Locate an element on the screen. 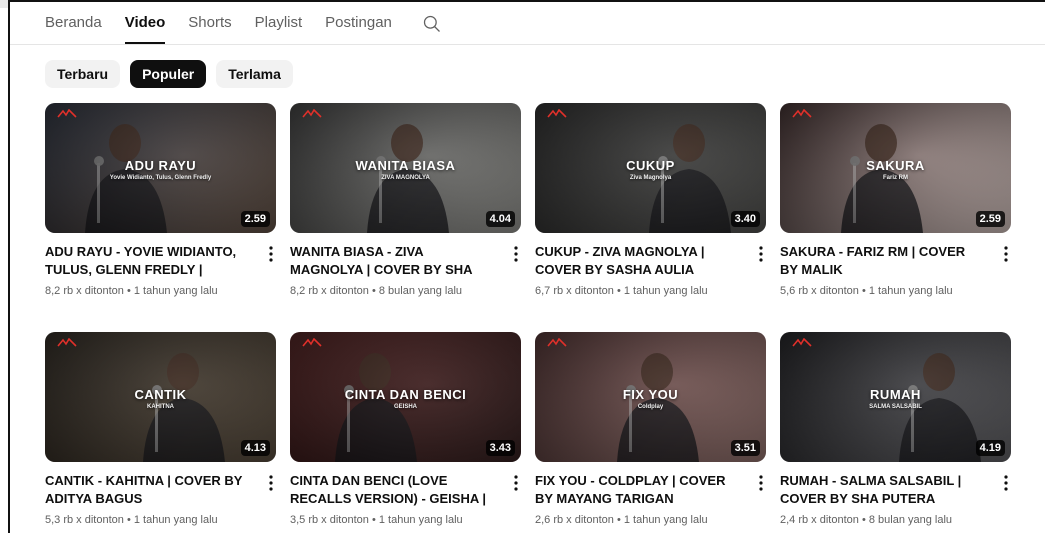 This screenshot has height=535, width=1045. thumbnail-title: FIX YOU is located at coordinates (650, 394).